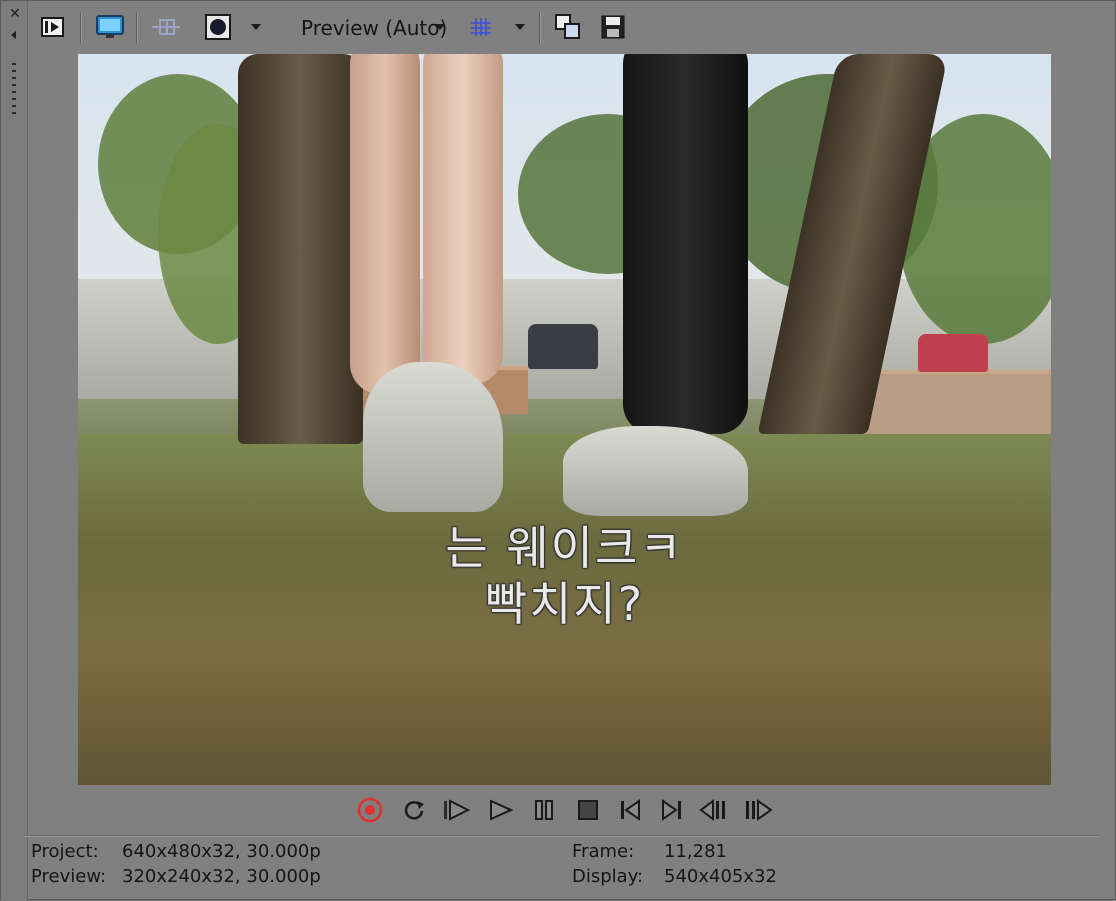  Describe the element at coordinates (561, 836) in the screenshot. I see `status-divider` at that location.